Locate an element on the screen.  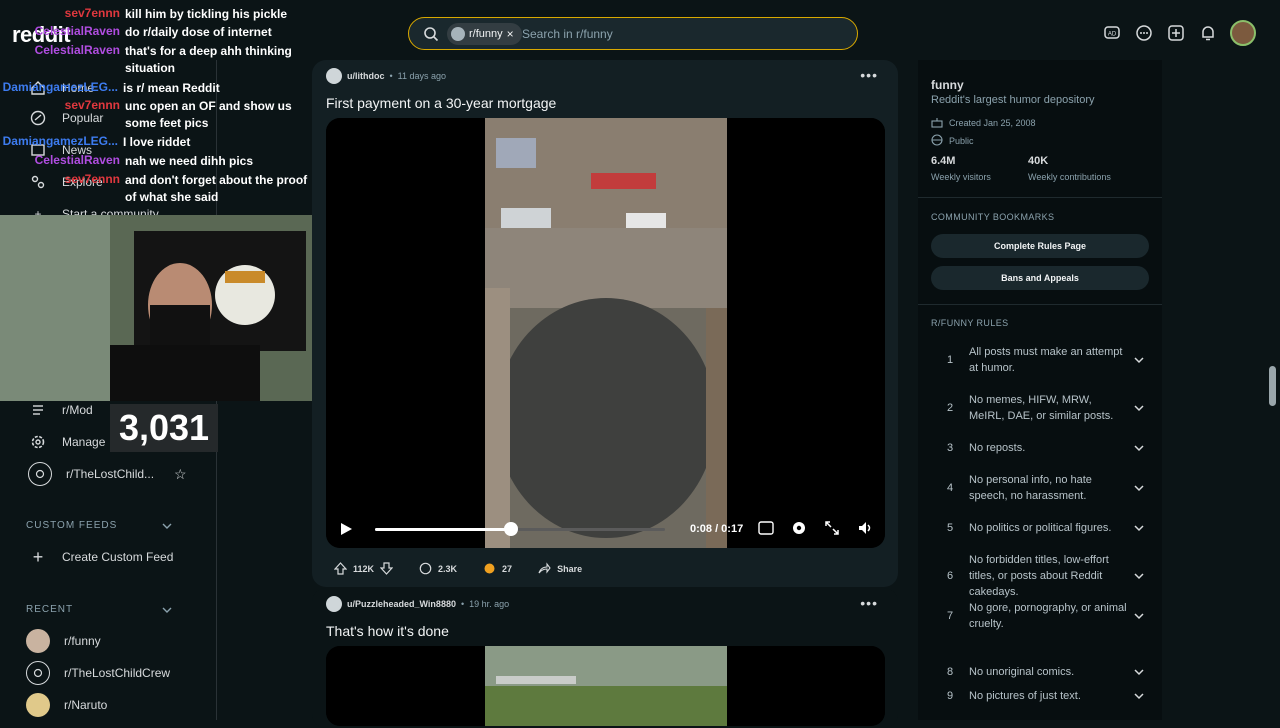
vote-group: 112K is located at coordinates (363, 569).